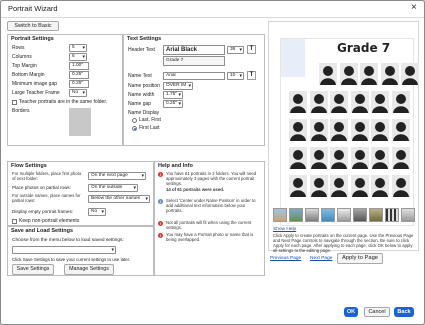 The image size is (425, 325). Describe the element at coordinates (251, 75) in the screenshot. I see `name-font-icon: T` at that location.